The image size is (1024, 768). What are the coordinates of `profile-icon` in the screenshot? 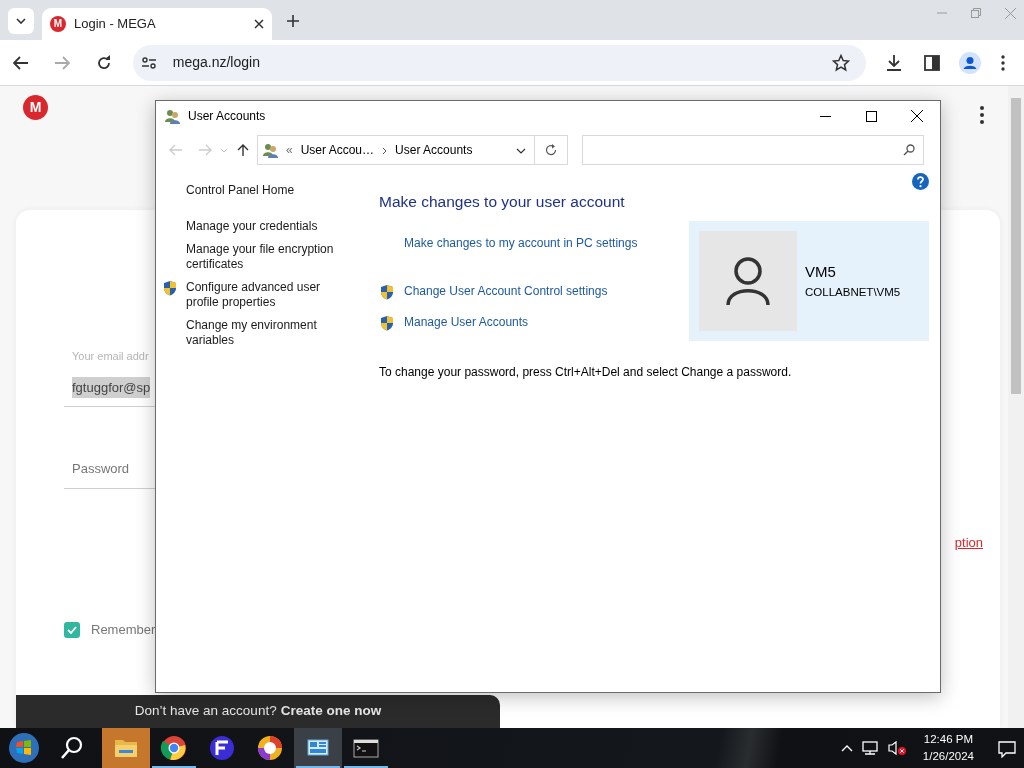 It's located at (969, 62).